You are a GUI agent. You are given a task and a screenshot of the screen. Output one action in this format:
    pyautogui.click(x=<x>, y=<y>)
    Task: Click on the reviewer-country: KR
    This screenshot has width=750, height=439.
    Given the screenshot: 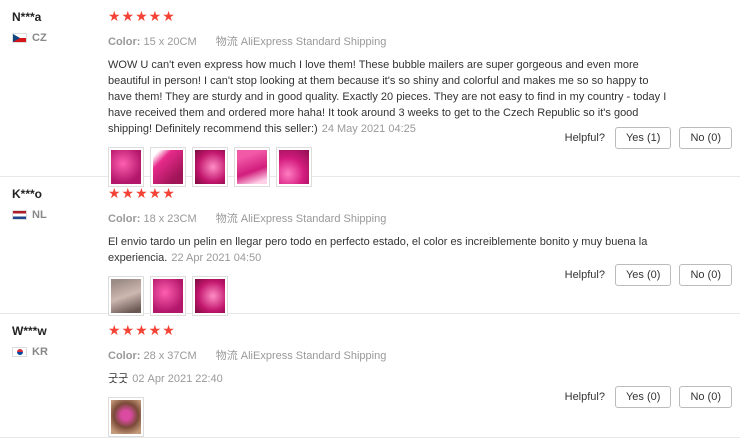 What is the action you would take?
    pyautogui.click(x=30, y=352)
    